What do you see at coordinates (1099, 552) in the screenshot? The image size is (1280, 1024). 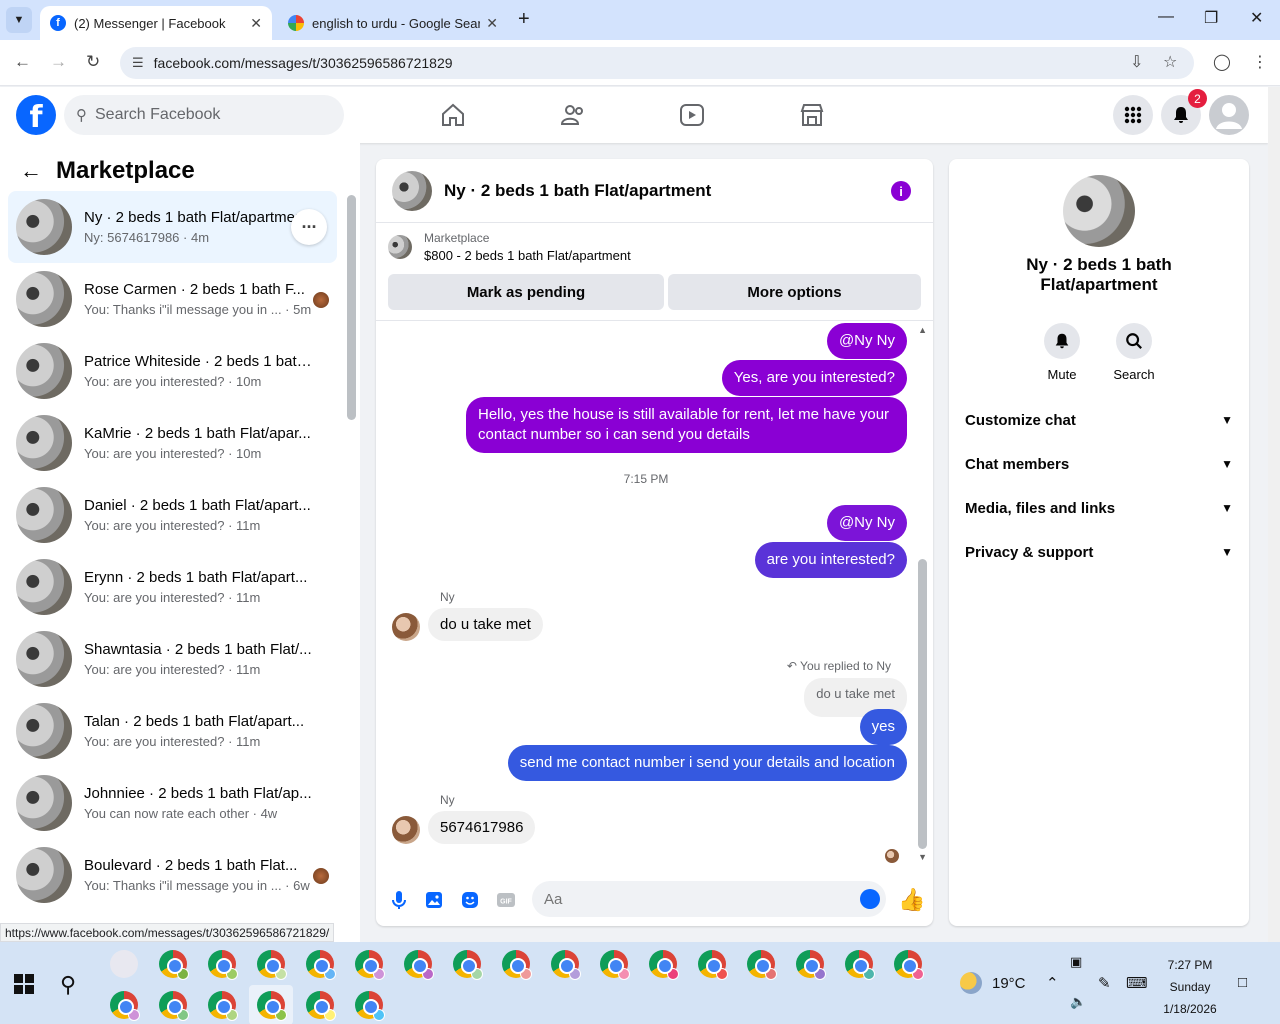 I see `privacy-support-section: Privacy & support ▼` at bounding box center [1099, 552].